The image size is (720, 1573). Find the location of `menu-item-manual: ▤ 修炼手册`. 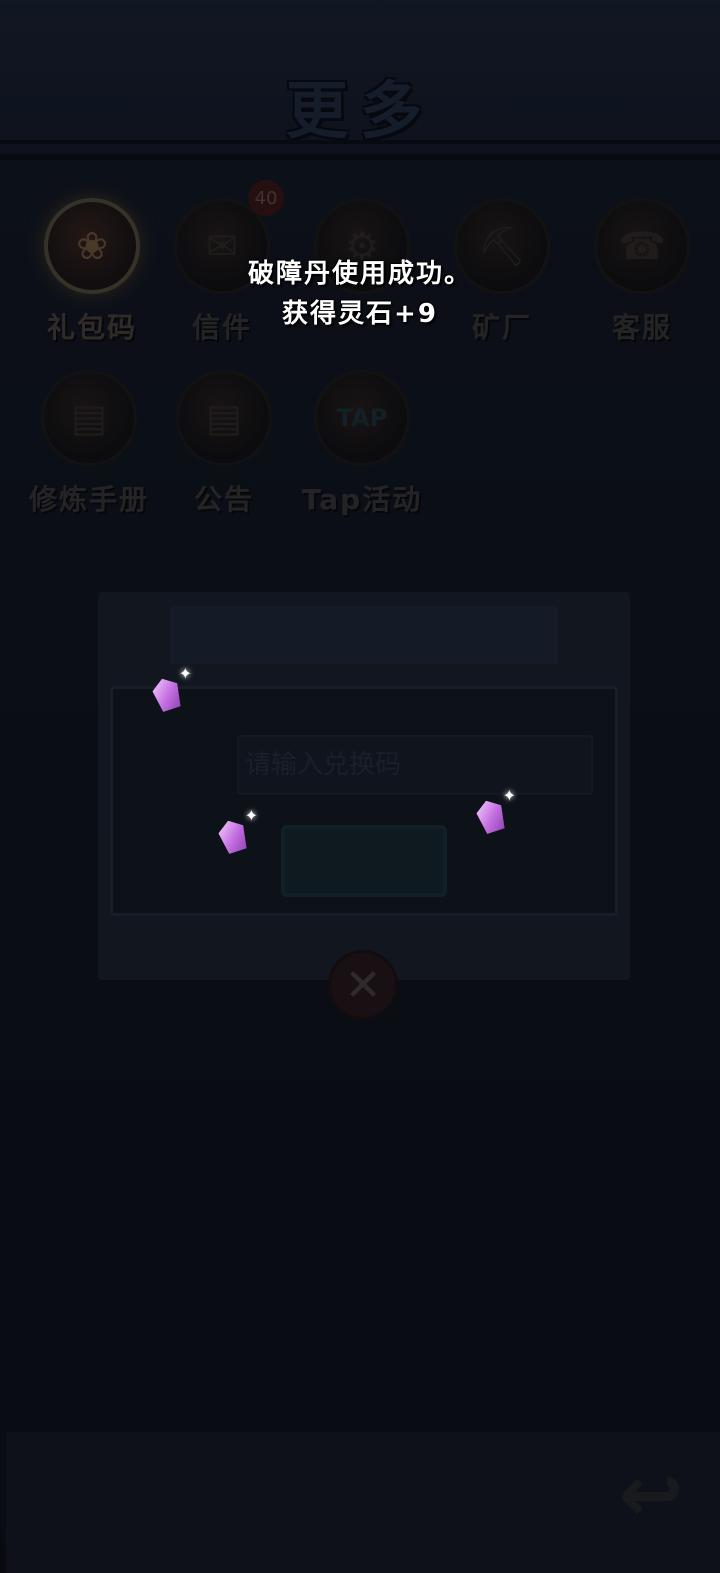

menu-item-manual: ▤ 修炼手册 is located at coordinates (89, 444).